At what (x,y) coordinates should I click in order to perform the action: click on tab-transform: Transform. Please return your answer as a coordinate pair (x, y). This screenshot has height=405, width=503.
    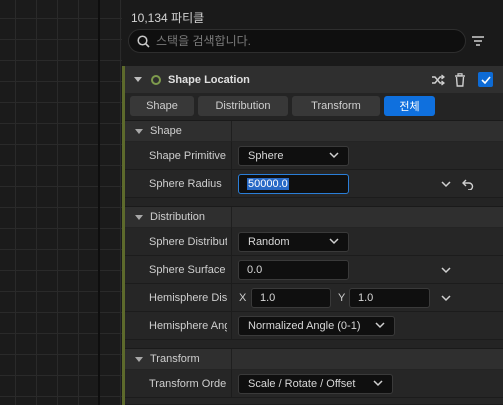
    Looking at the image, I should click on (336, 106).